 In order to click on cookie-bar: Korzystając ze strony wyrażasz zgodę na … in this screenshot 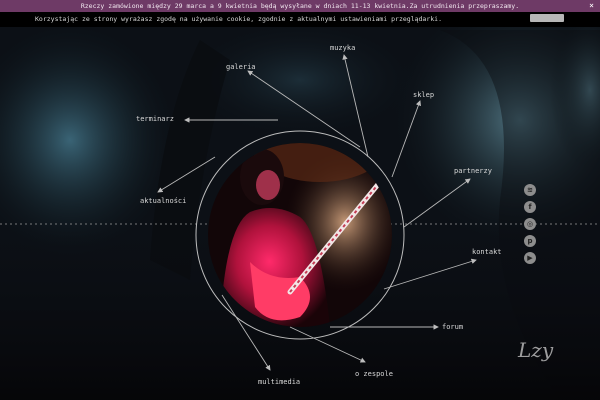, I will do `click(300, 19)`.